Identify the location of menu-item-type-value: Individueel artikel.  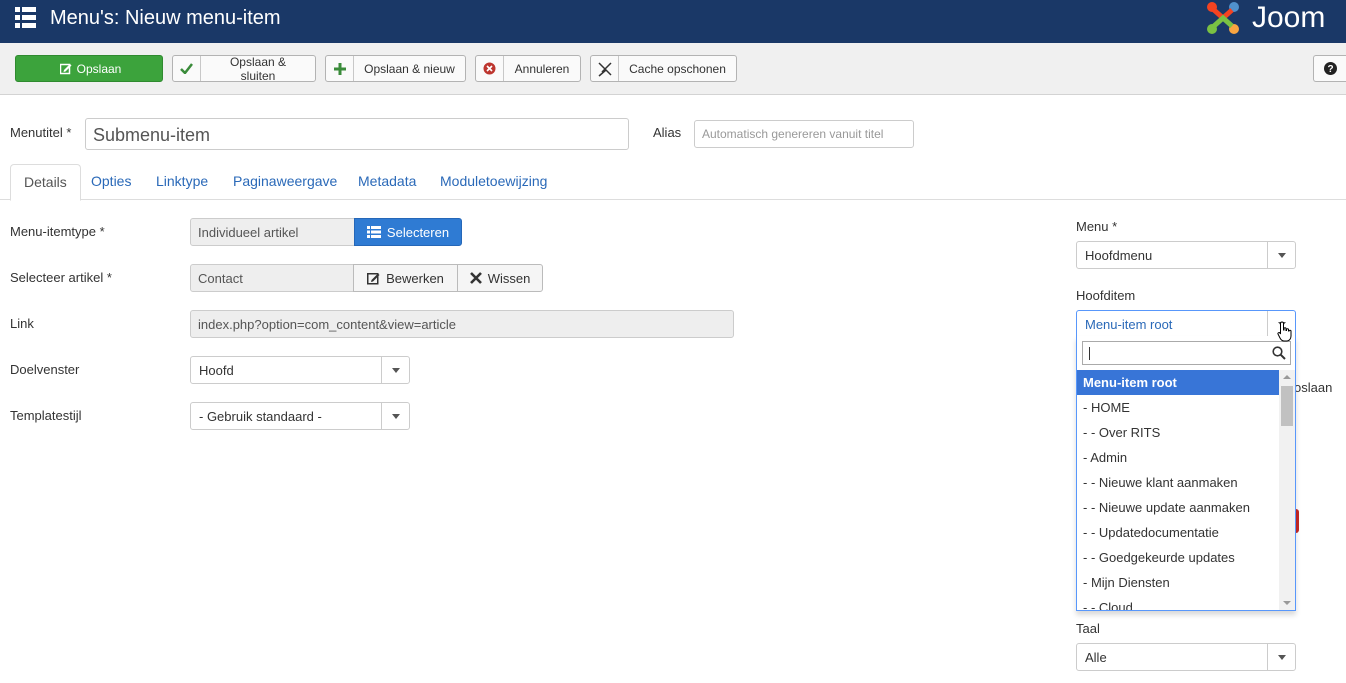
(272, 232).